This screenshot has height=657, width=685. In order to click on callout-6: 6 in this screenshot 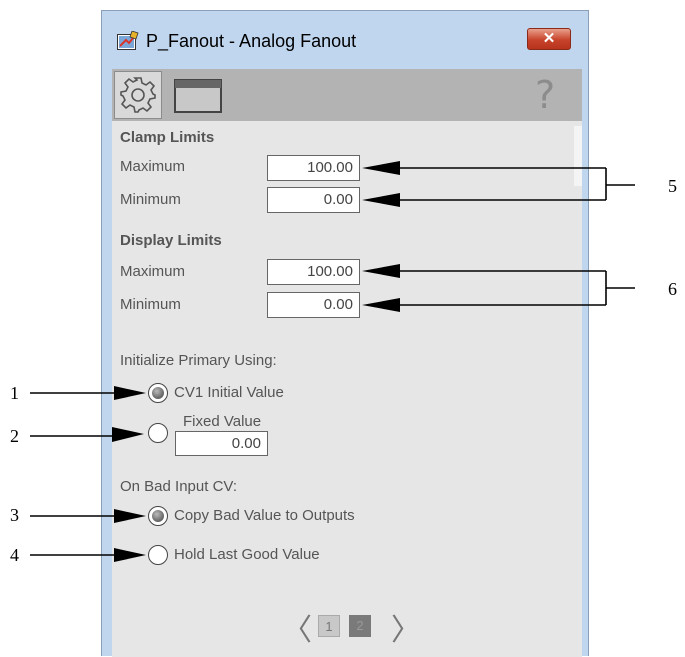, I will do `click(672, 289)`.